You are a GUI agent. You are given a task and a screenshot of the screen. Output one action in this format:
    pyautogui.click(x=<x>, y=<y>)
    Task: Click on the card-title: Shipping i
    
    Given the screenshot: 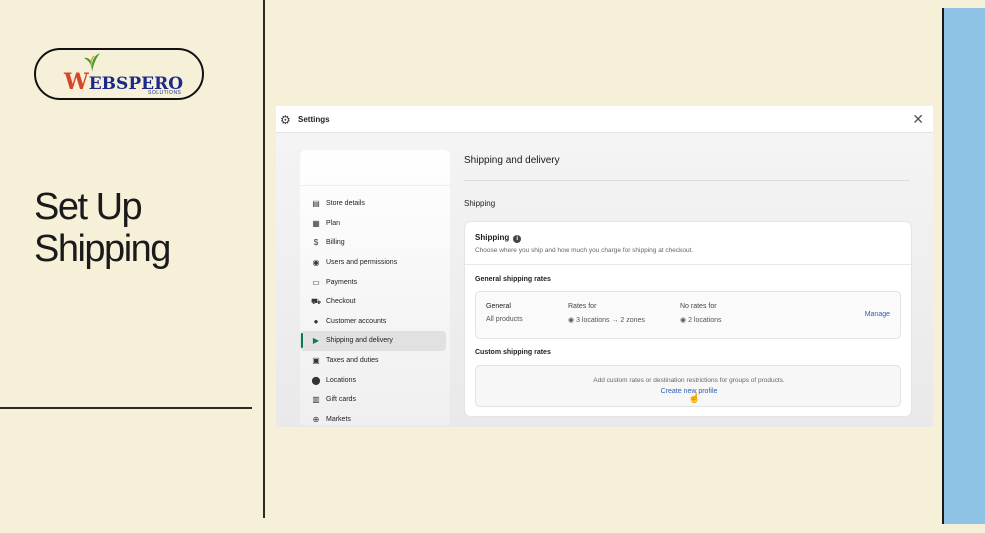 What is the action you would take?
    pyautogui.click(x=498, y=238)
    